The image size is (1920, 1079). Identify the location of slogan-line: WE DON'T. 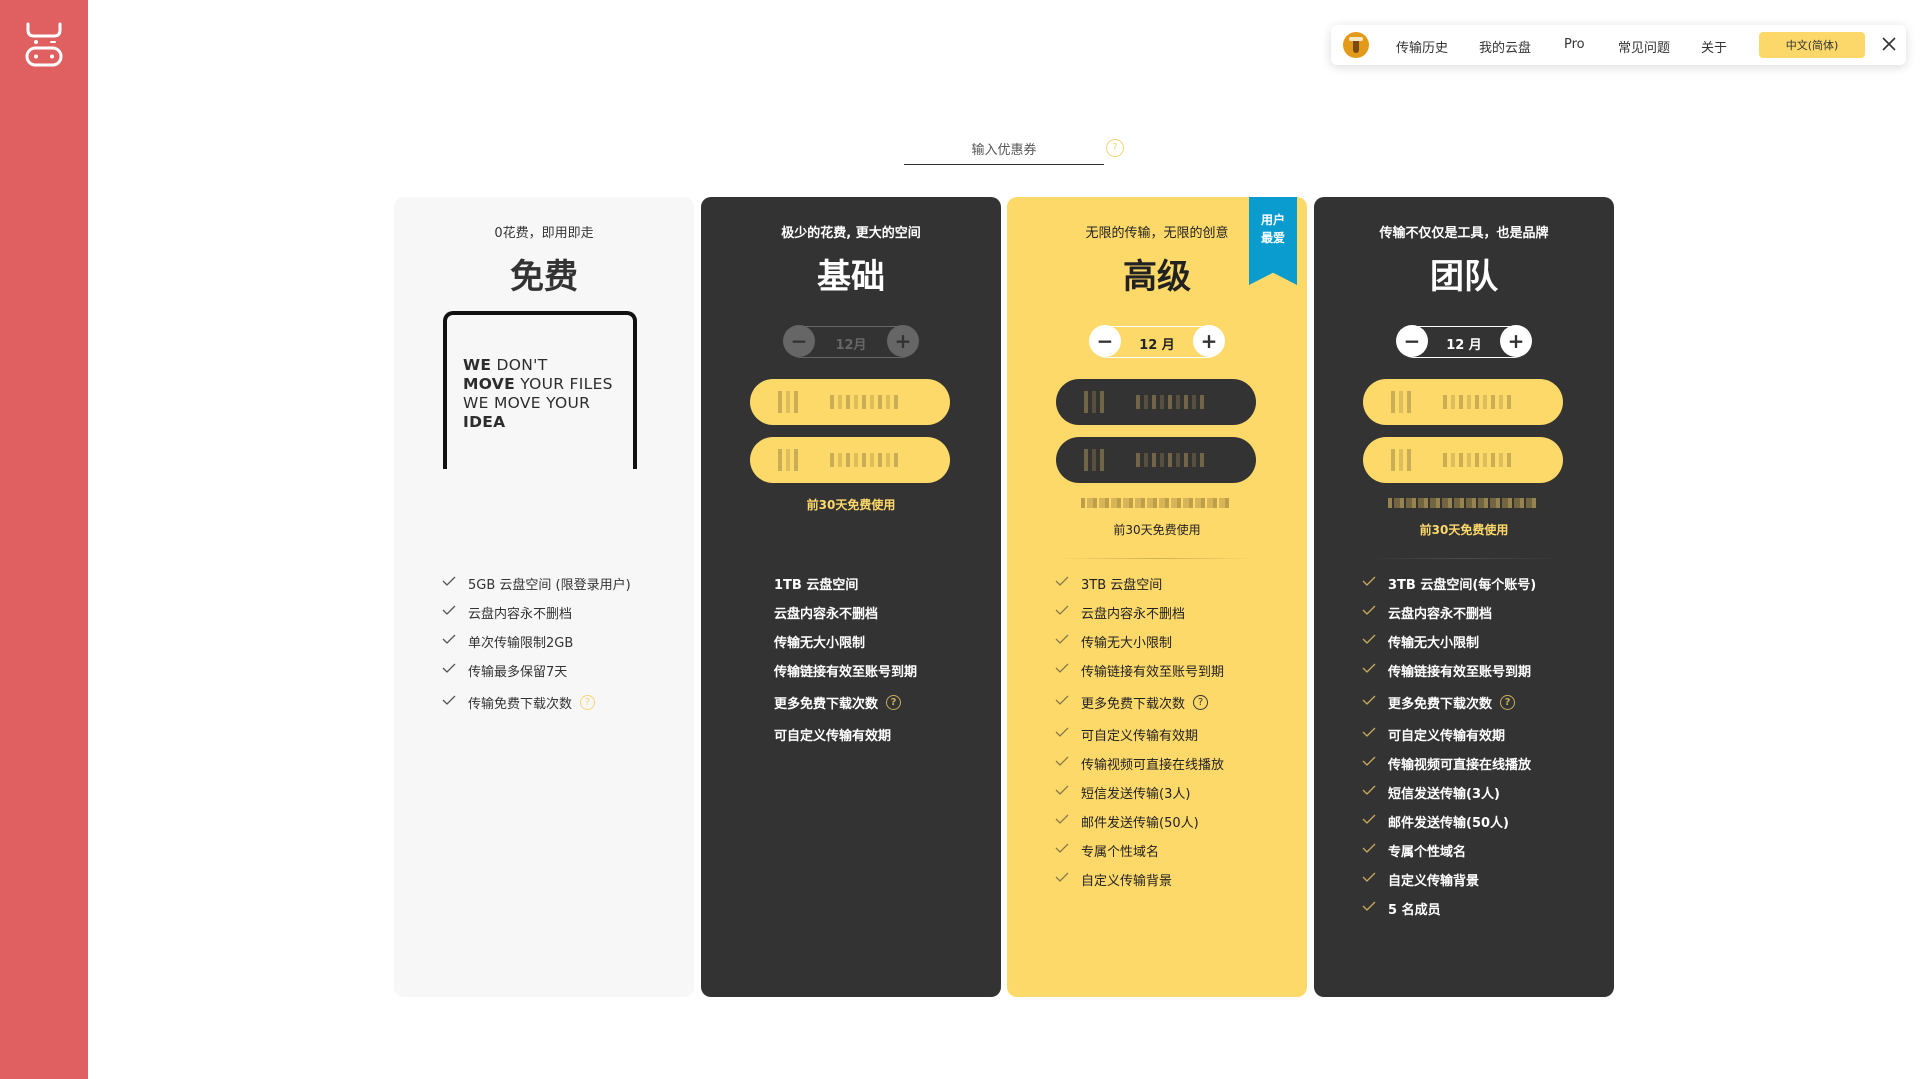
(505, 365).